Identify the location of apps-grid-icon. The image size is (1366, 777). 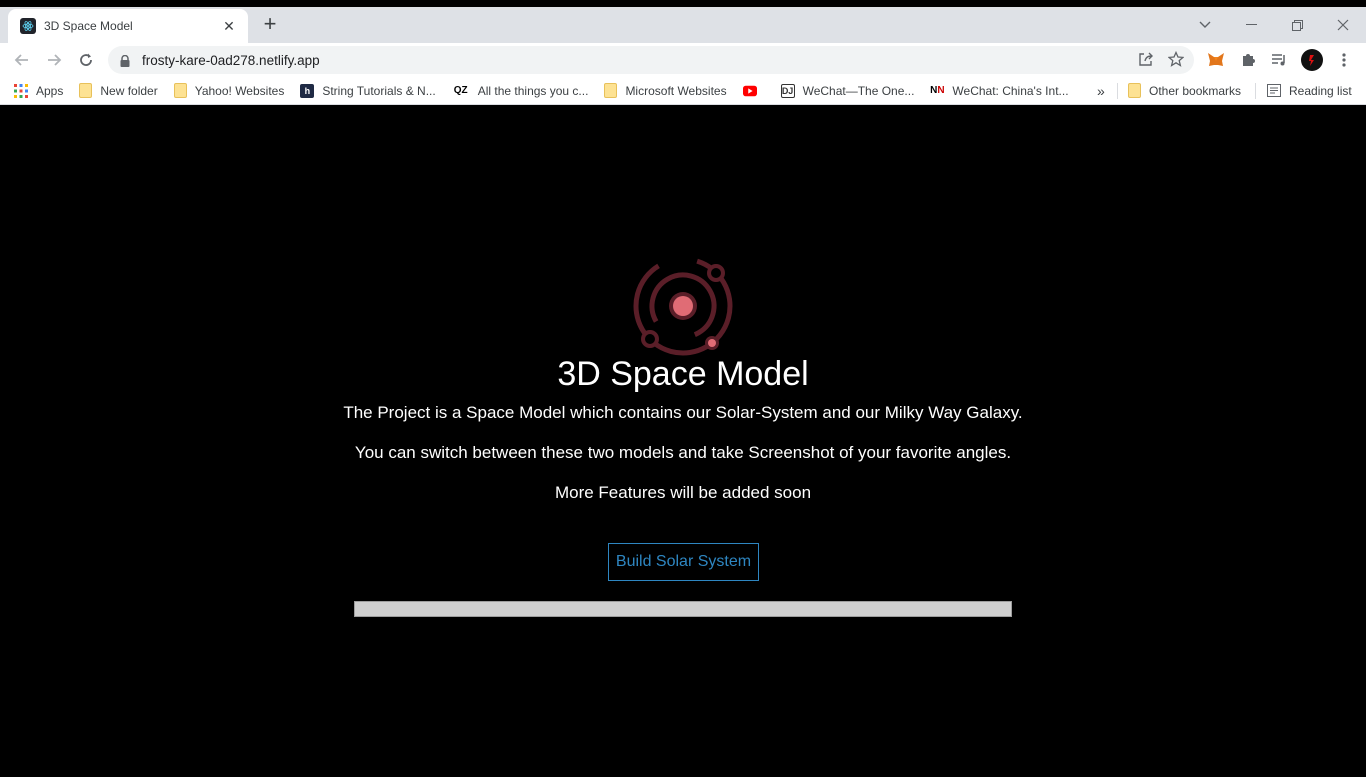
(21, 90).